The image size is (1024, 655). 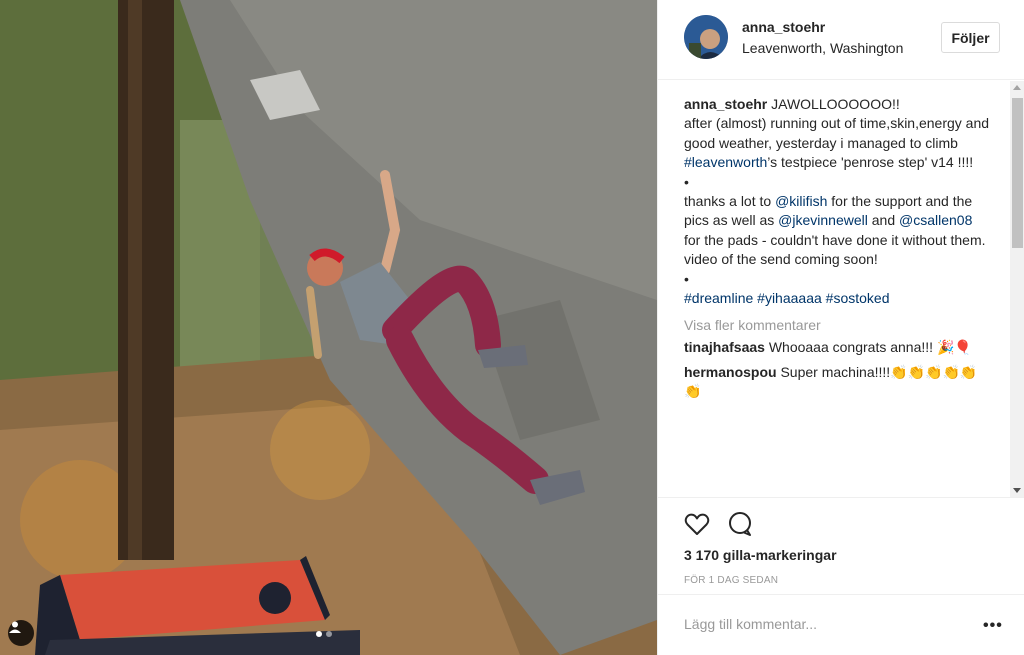 What do you see at coordinates (823, 220) in the screenshot?
I see `mention-link: @jkevinnewell` at bounding box center [823, 220].